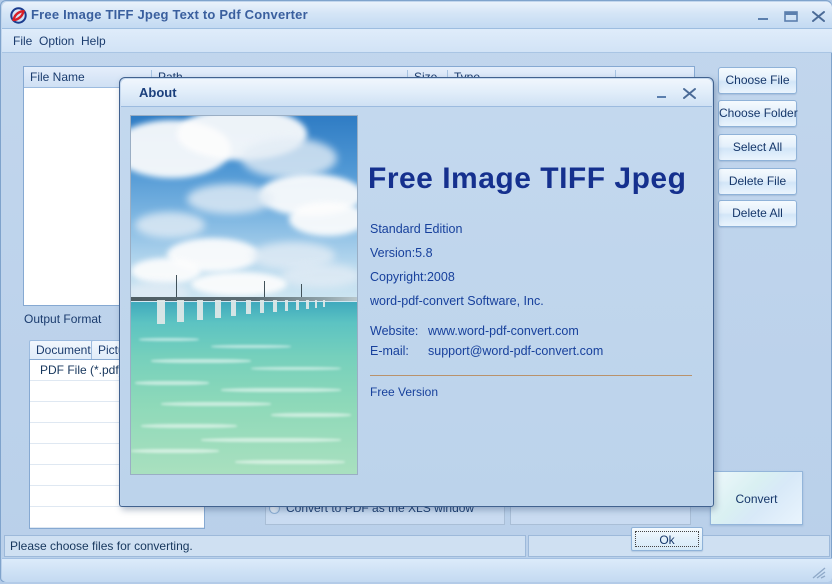 The height and width of the screenshot is (584, 832). What do you see at coordinates (515, 351) in the screenshot?
I see `email-value: support@word-pdf-convert.com` at bounding box center [515, 351].